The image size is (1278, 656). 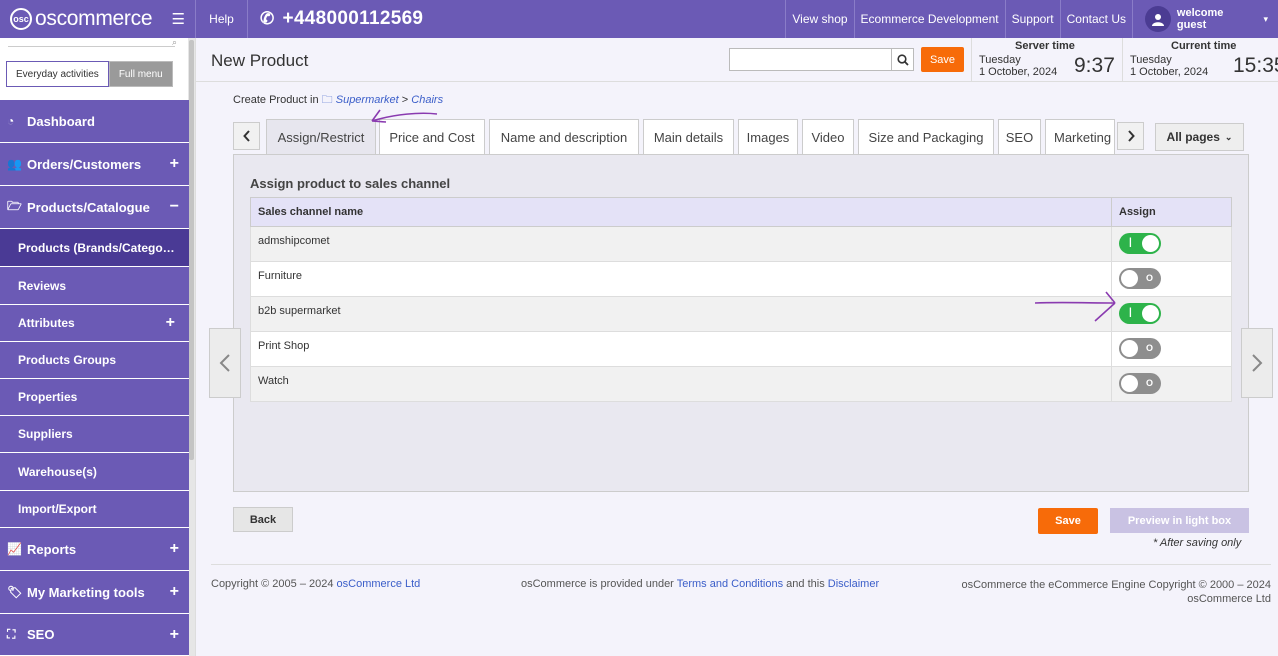 I want to click on column-header-assign: Assign, so click(x=1171, y=212).